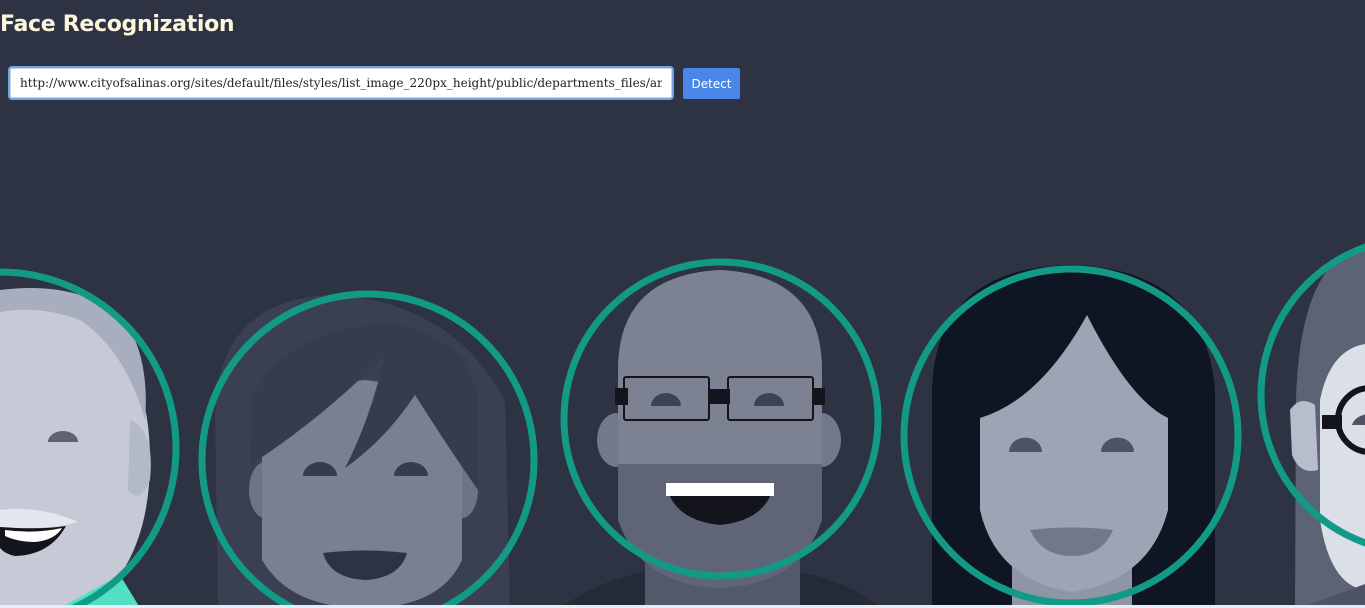 The width and height of the screenshot is (1365, 608). I want to click on face-elderly-man, so click(75, 448).